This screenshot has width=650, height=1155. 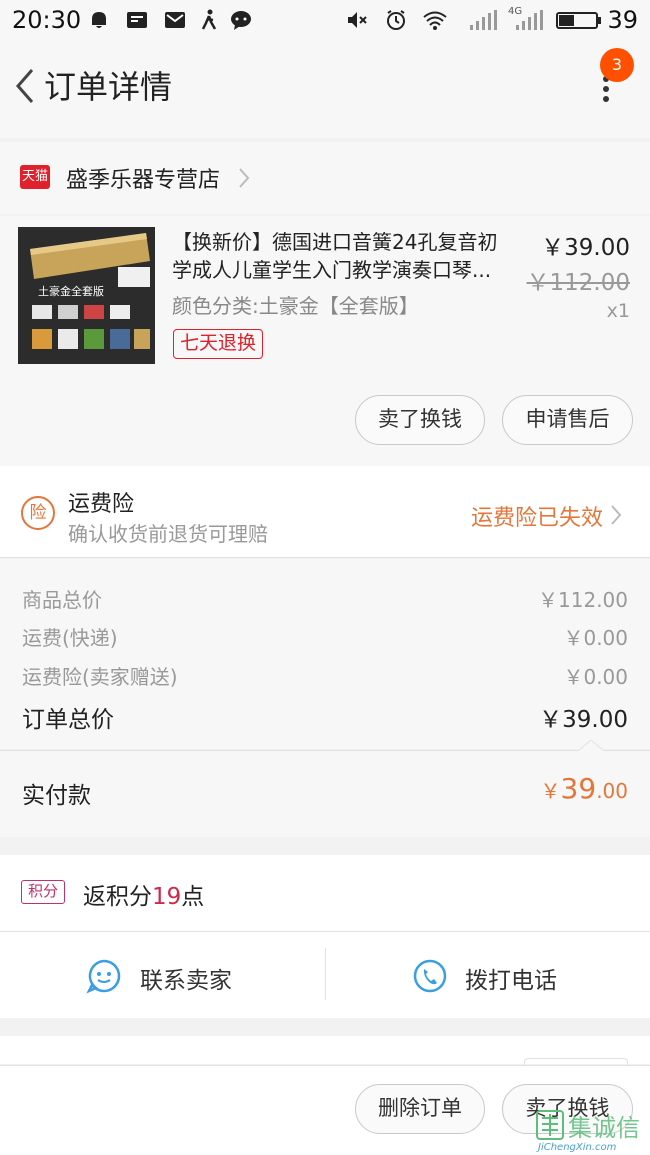 What do you see at coordinates (357, 20) in the screenshot?
I see `mute-icon` at bounding box center [357, 20].